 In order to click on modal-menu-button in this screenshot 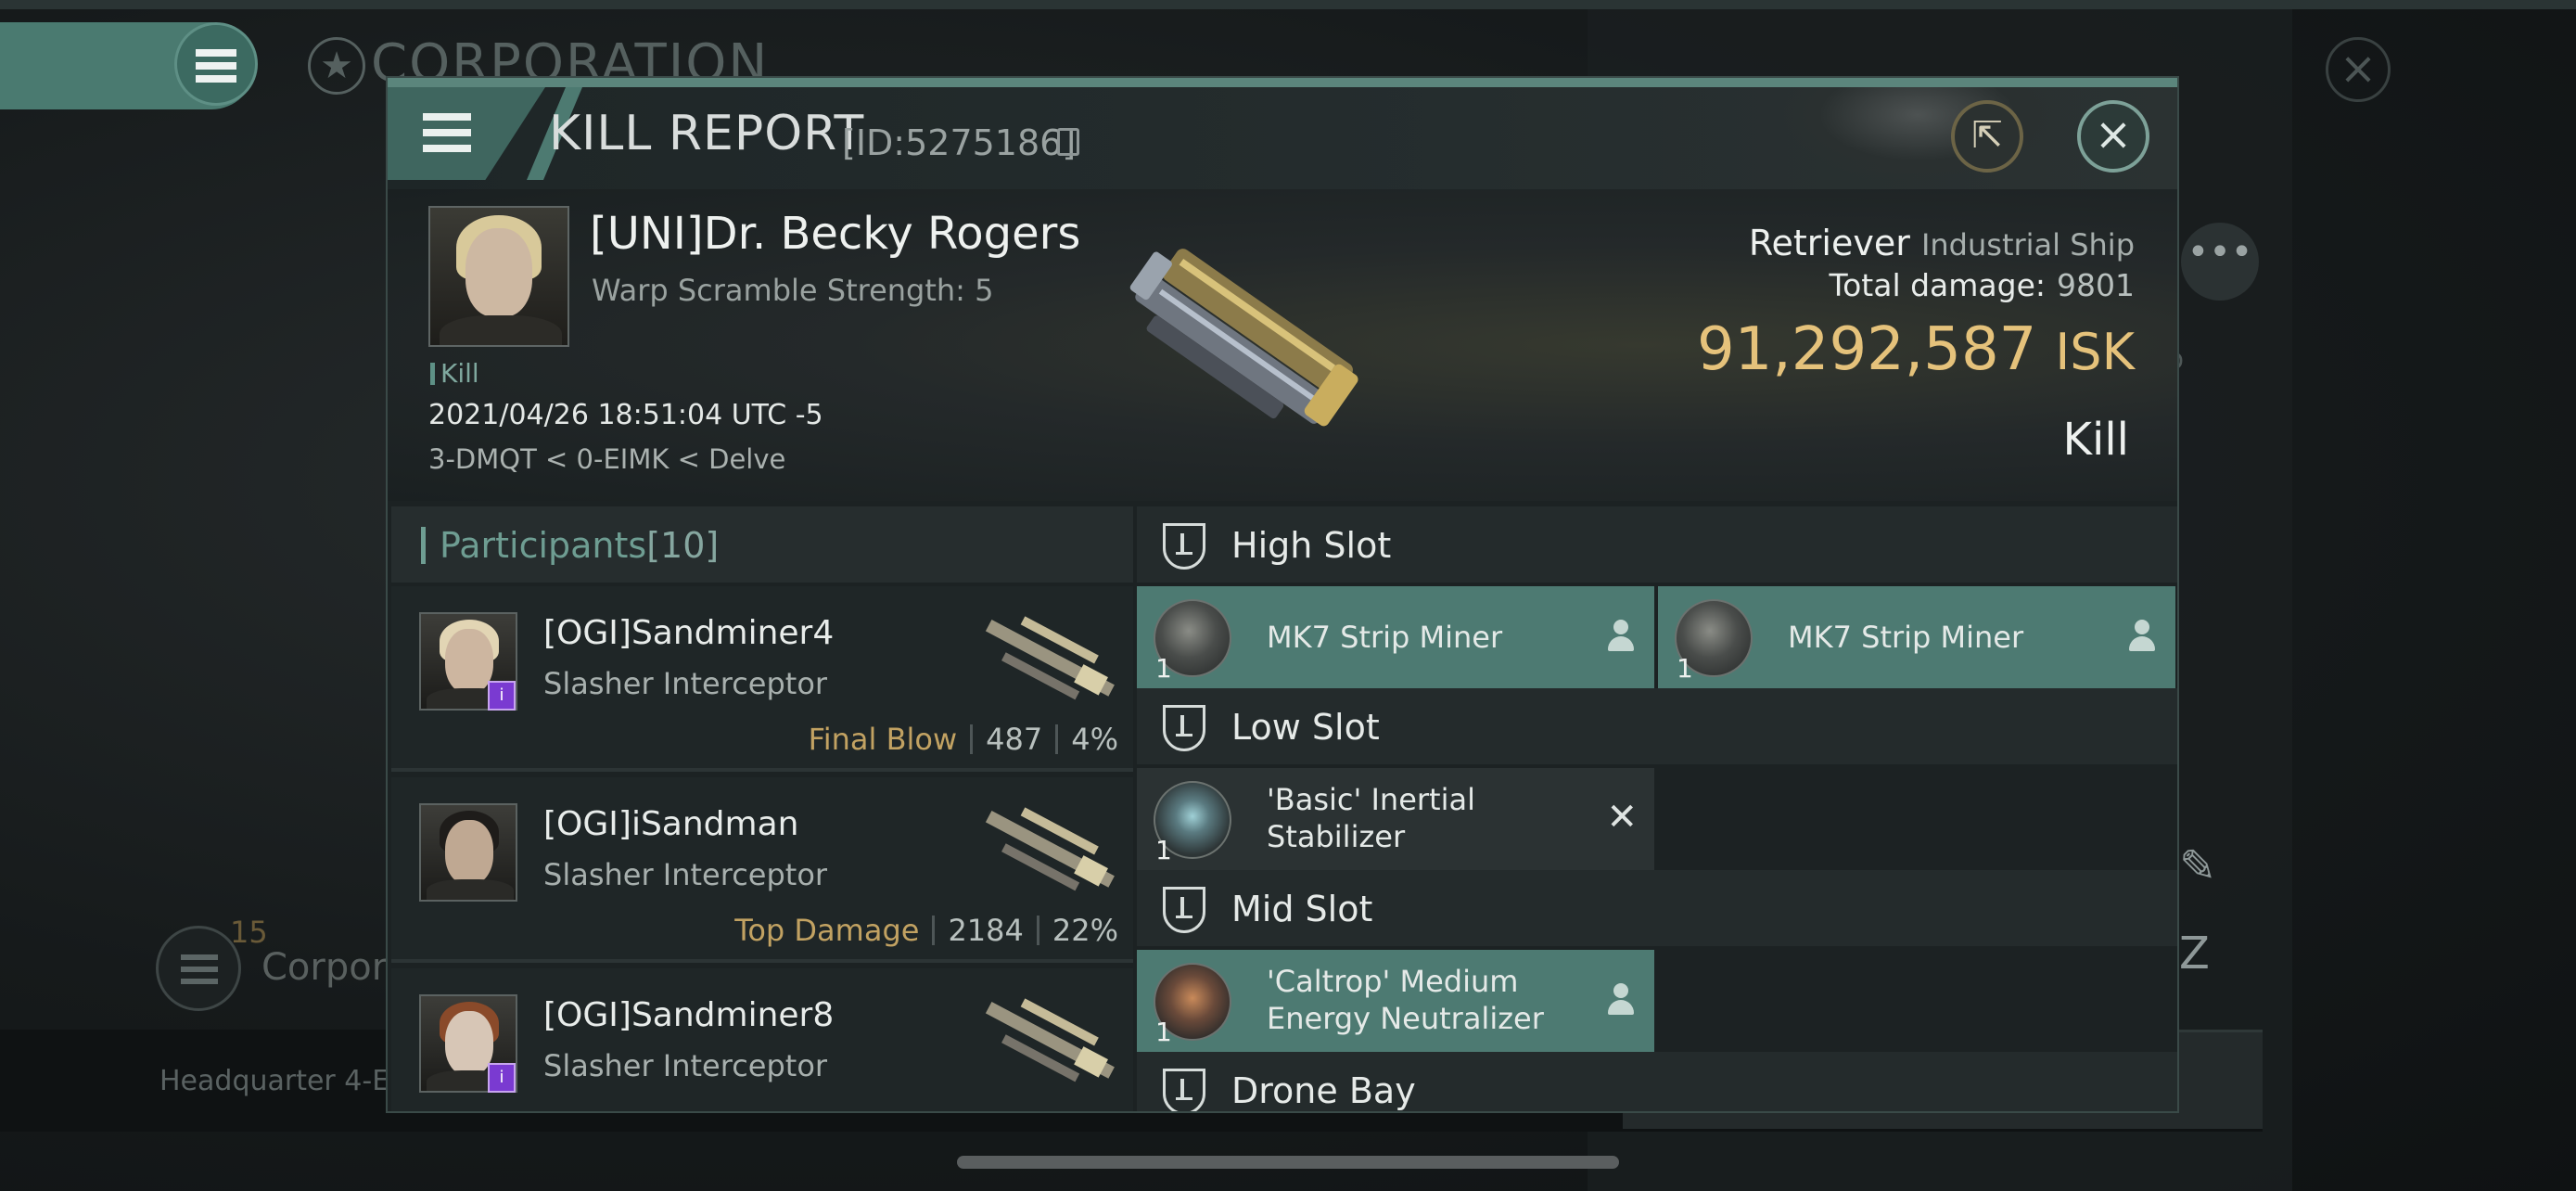, I will do `click(467, 133)`.